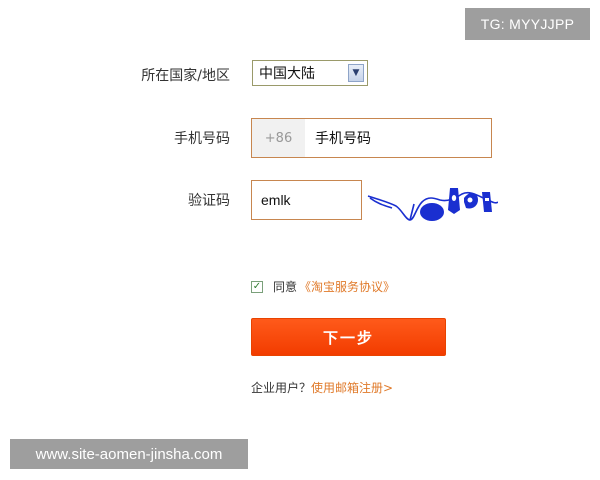 This screenshot has height=480, width=600. What do you see at coordinates (281, 388) in the screenshot?
I see `enterprise-text: 企业用户？` at bounding box center [281, 388].